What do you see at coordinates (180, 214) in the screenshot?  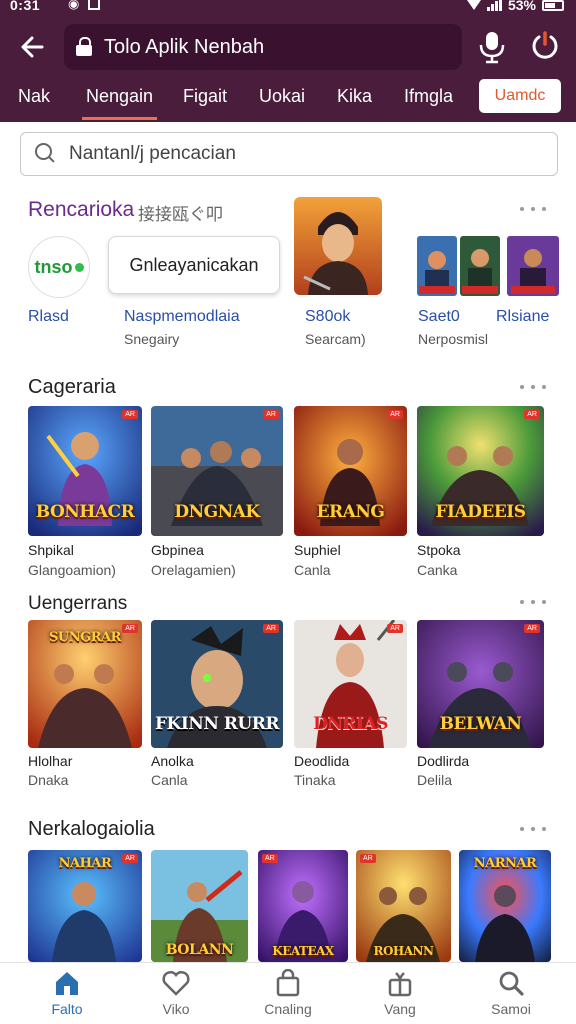 I see `recommend-subtitle: 接接瓯ぐ叩` at bounding box center [180, 214].